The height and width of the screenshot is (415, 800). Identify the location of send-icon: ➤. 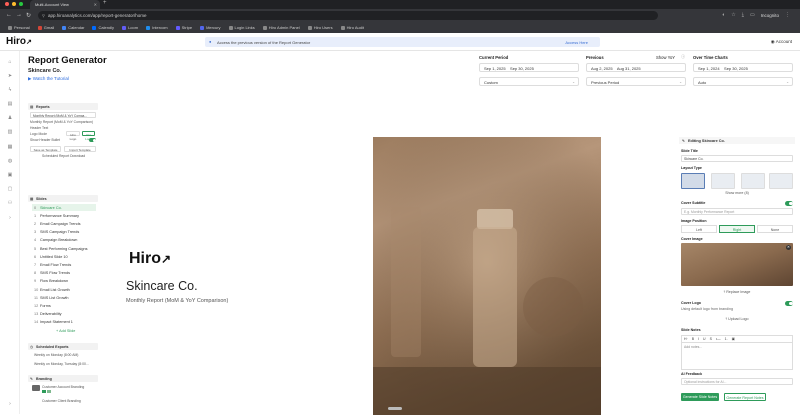
(10, 76).